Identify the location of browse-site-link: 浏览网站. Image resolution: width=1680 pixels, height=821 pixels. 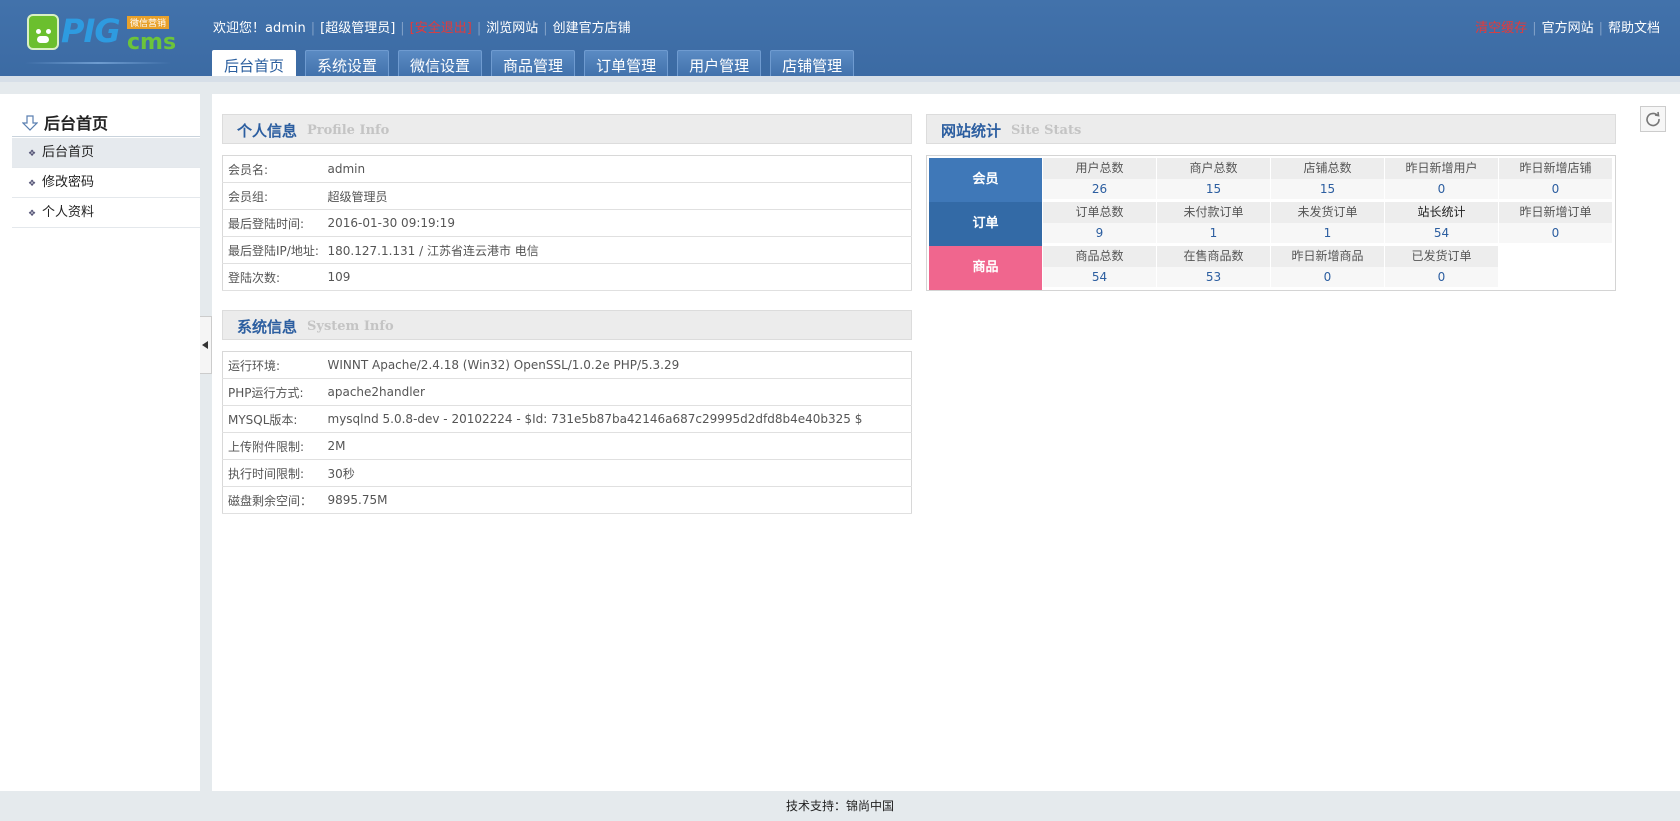
(512, 26).